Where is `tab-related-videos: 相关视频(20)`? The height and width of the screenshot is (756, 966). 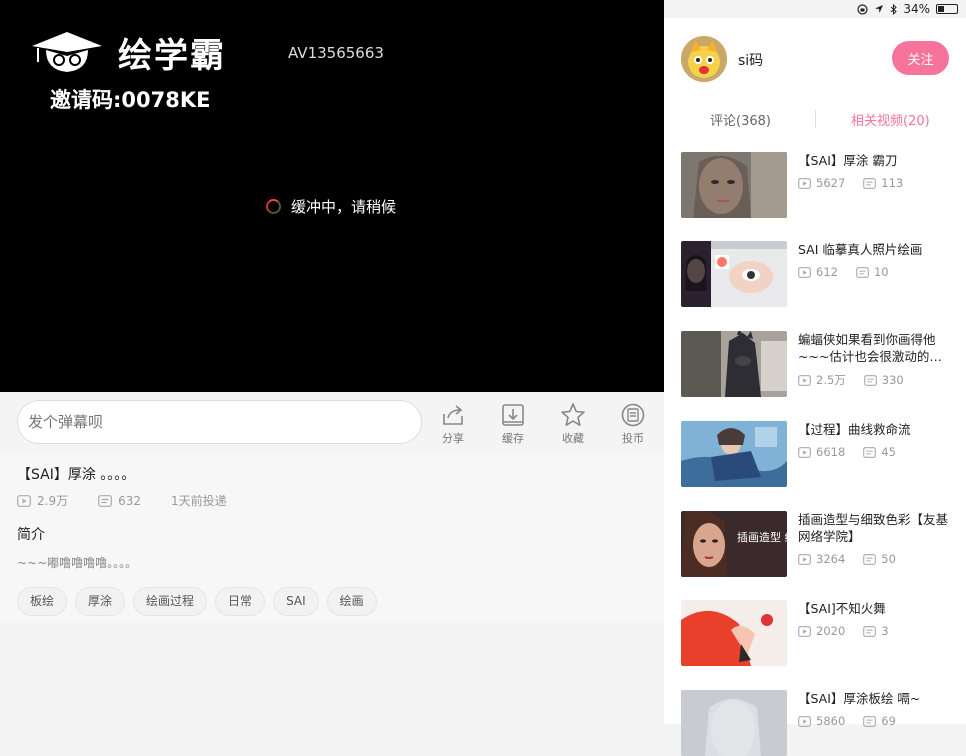 tab-related-videos: 相关视频(20) is located at coordinates (890, 119).